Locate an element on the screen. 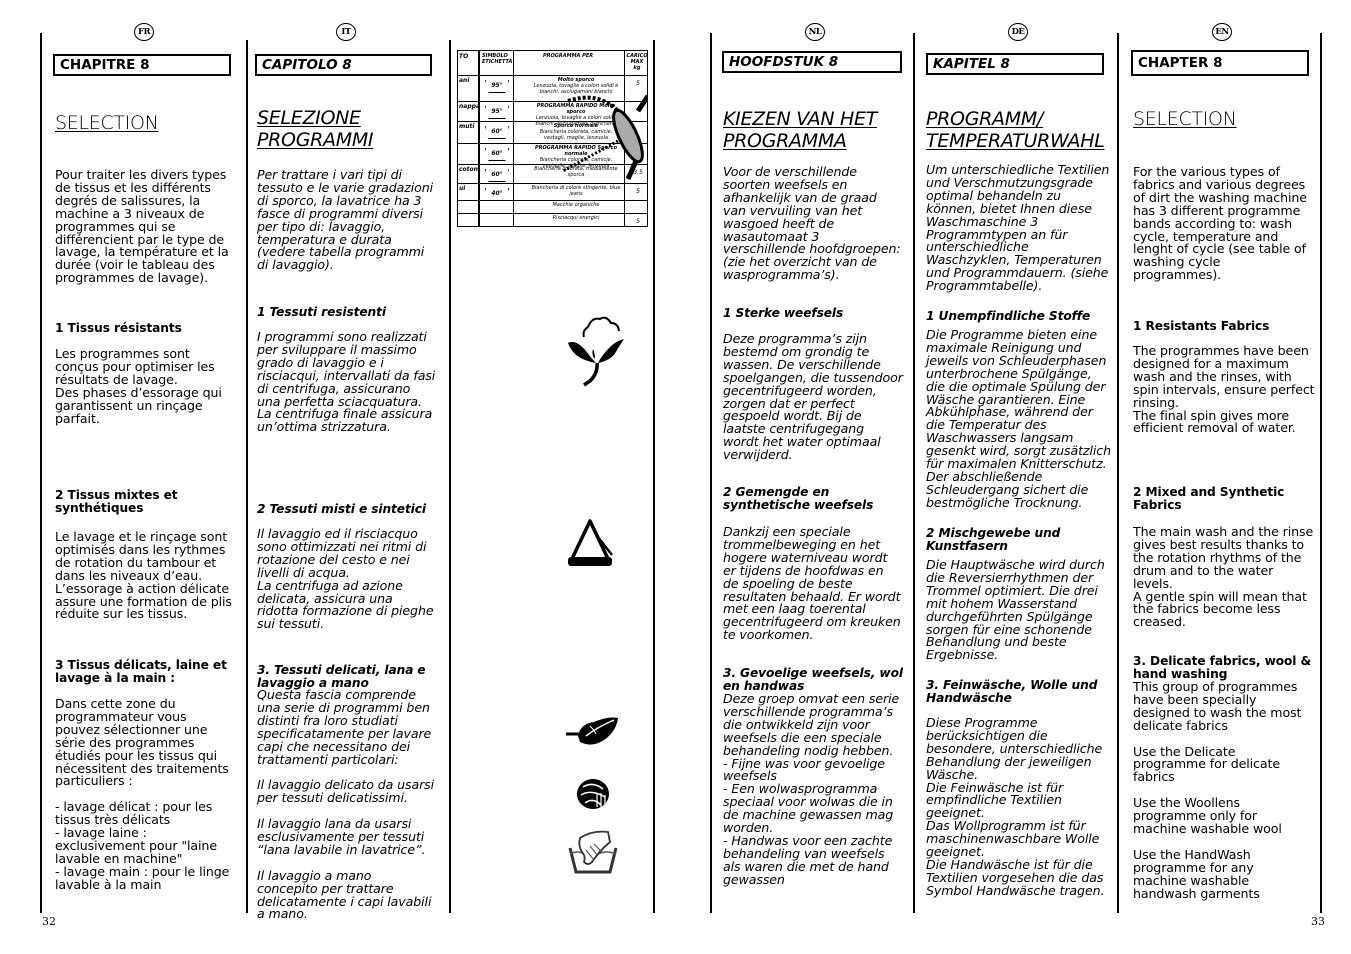  section-title-nl: KIEZEN VAN HET PROGRAMMA is located at coordinates (800, 130).